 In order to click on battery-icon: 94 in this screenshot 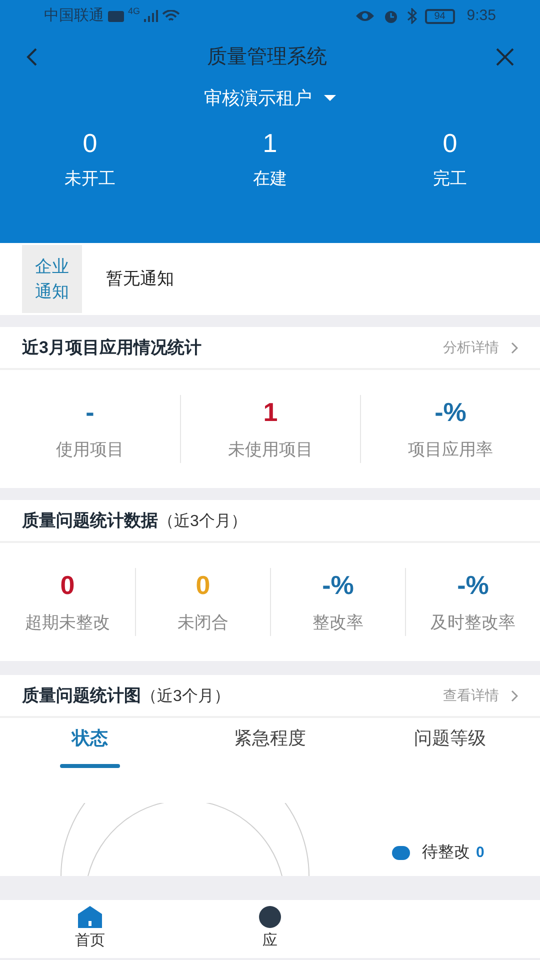, I will do `click(439, 16)`.